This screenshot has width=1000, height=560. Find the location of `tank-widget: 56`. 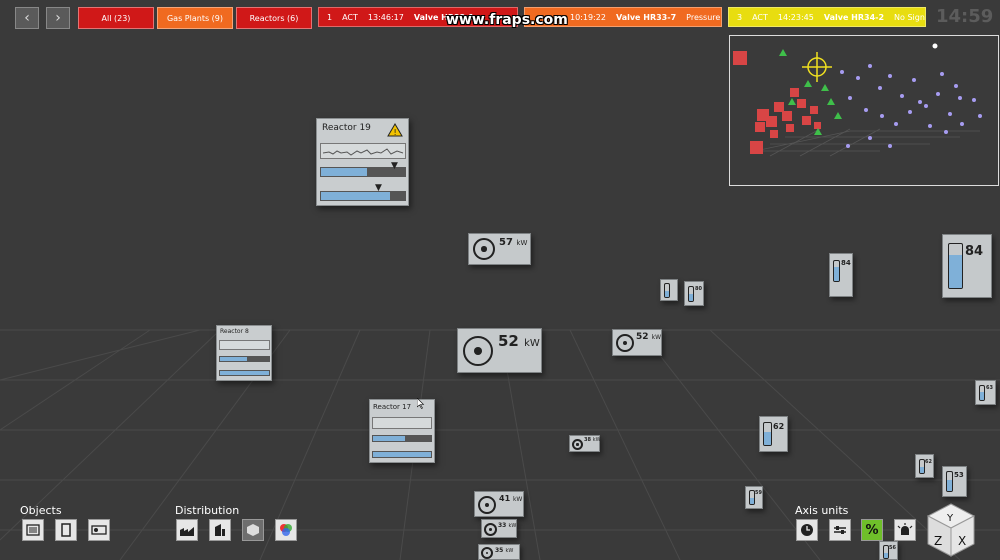

tank-widget: 56 is located at coordinates (888, 550).